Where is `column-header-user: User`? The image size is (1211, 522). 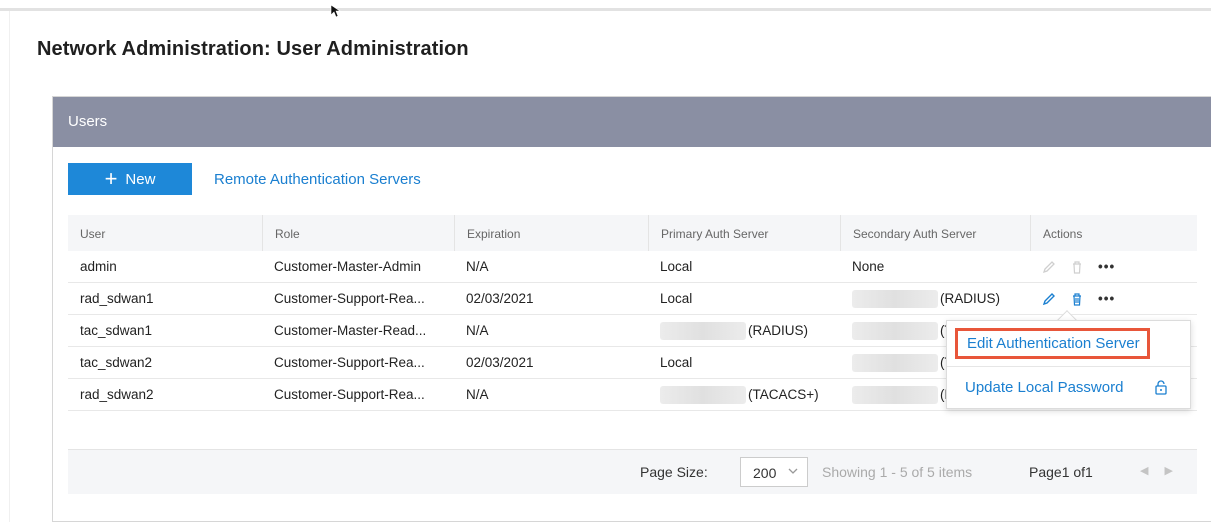 column-header-user: User is located at coordinates (165, 233).